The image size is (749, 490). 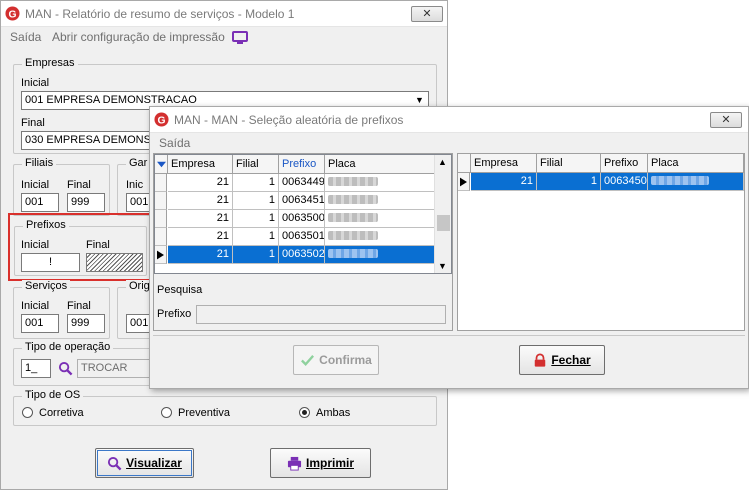 I want to click on radio-corretiva: Corretiva, so click(x=53, y=413).